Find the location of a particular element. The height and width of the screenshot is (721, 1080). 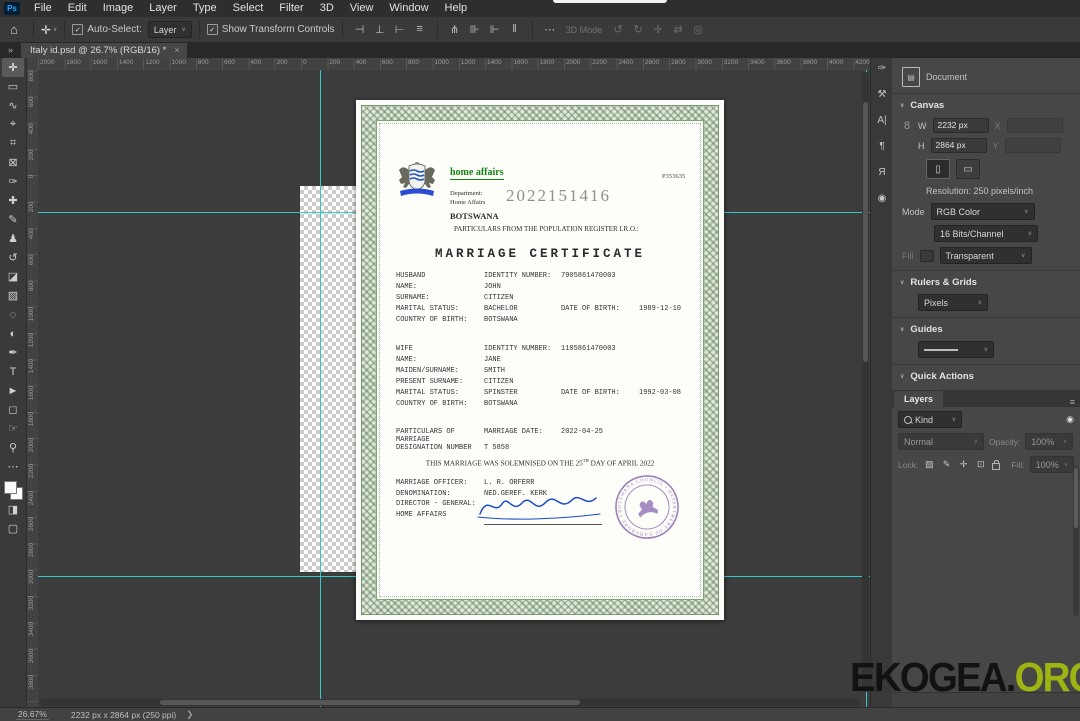

mode-dropdown: RGB Color ∨ is located at coordinates (982, 211).